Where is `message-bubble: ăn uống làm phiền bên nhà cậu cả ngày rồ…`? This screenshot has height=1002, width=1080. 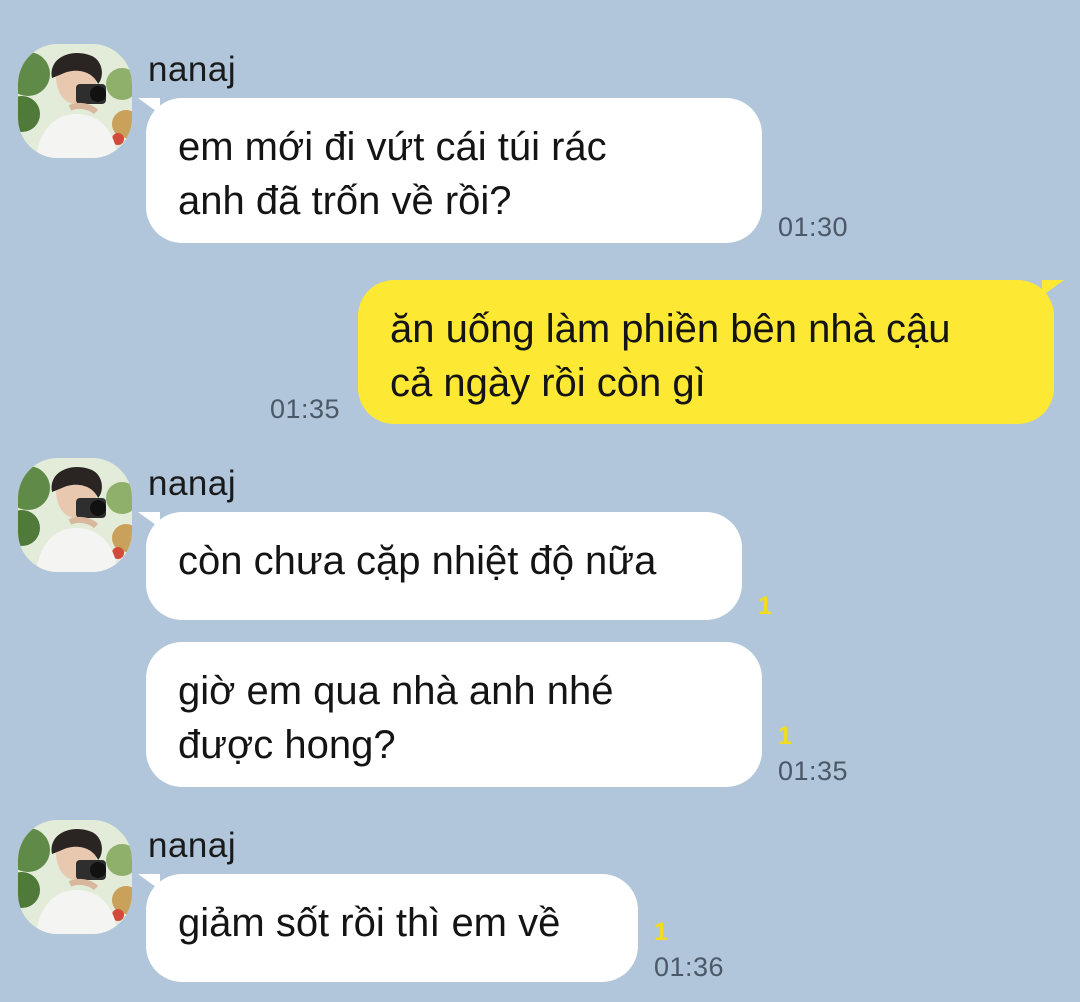
message-bubble: ăn uống làm phiền bên nhà cậu cả ngày rồ… is located at coordinates (706, 352).